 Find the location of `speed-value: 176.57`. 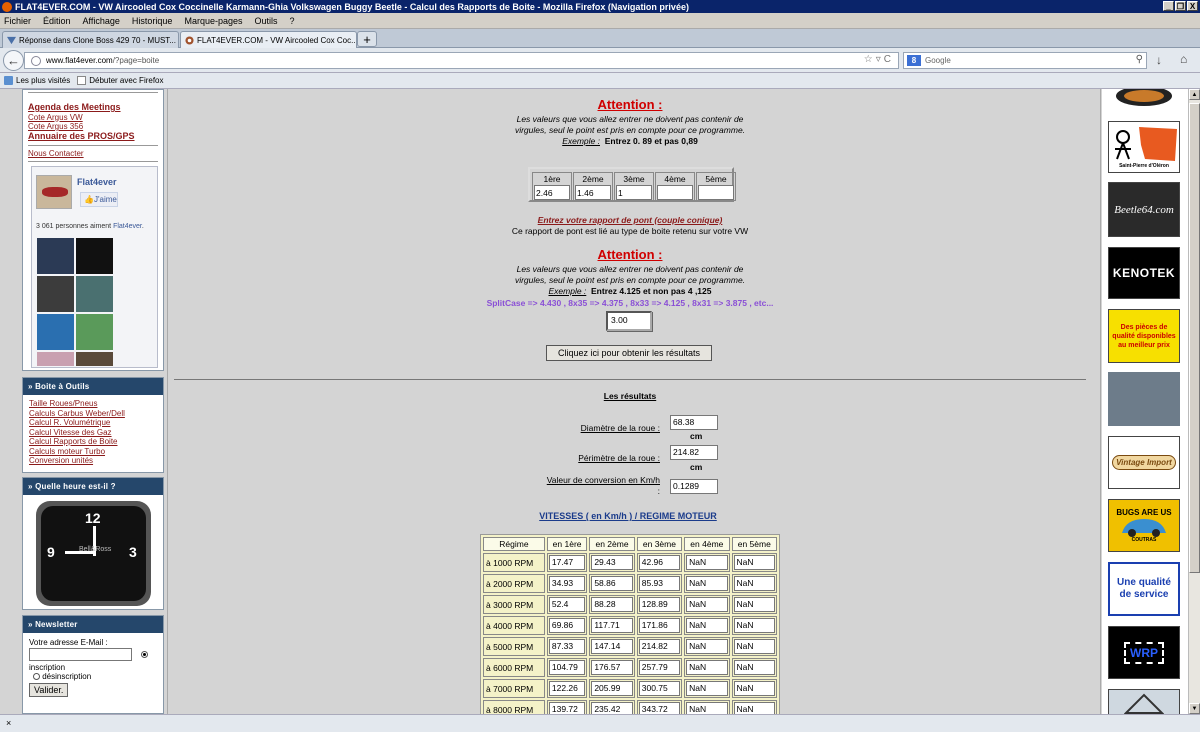

speed-value: 176.57 is located at coordinates (612, 667).